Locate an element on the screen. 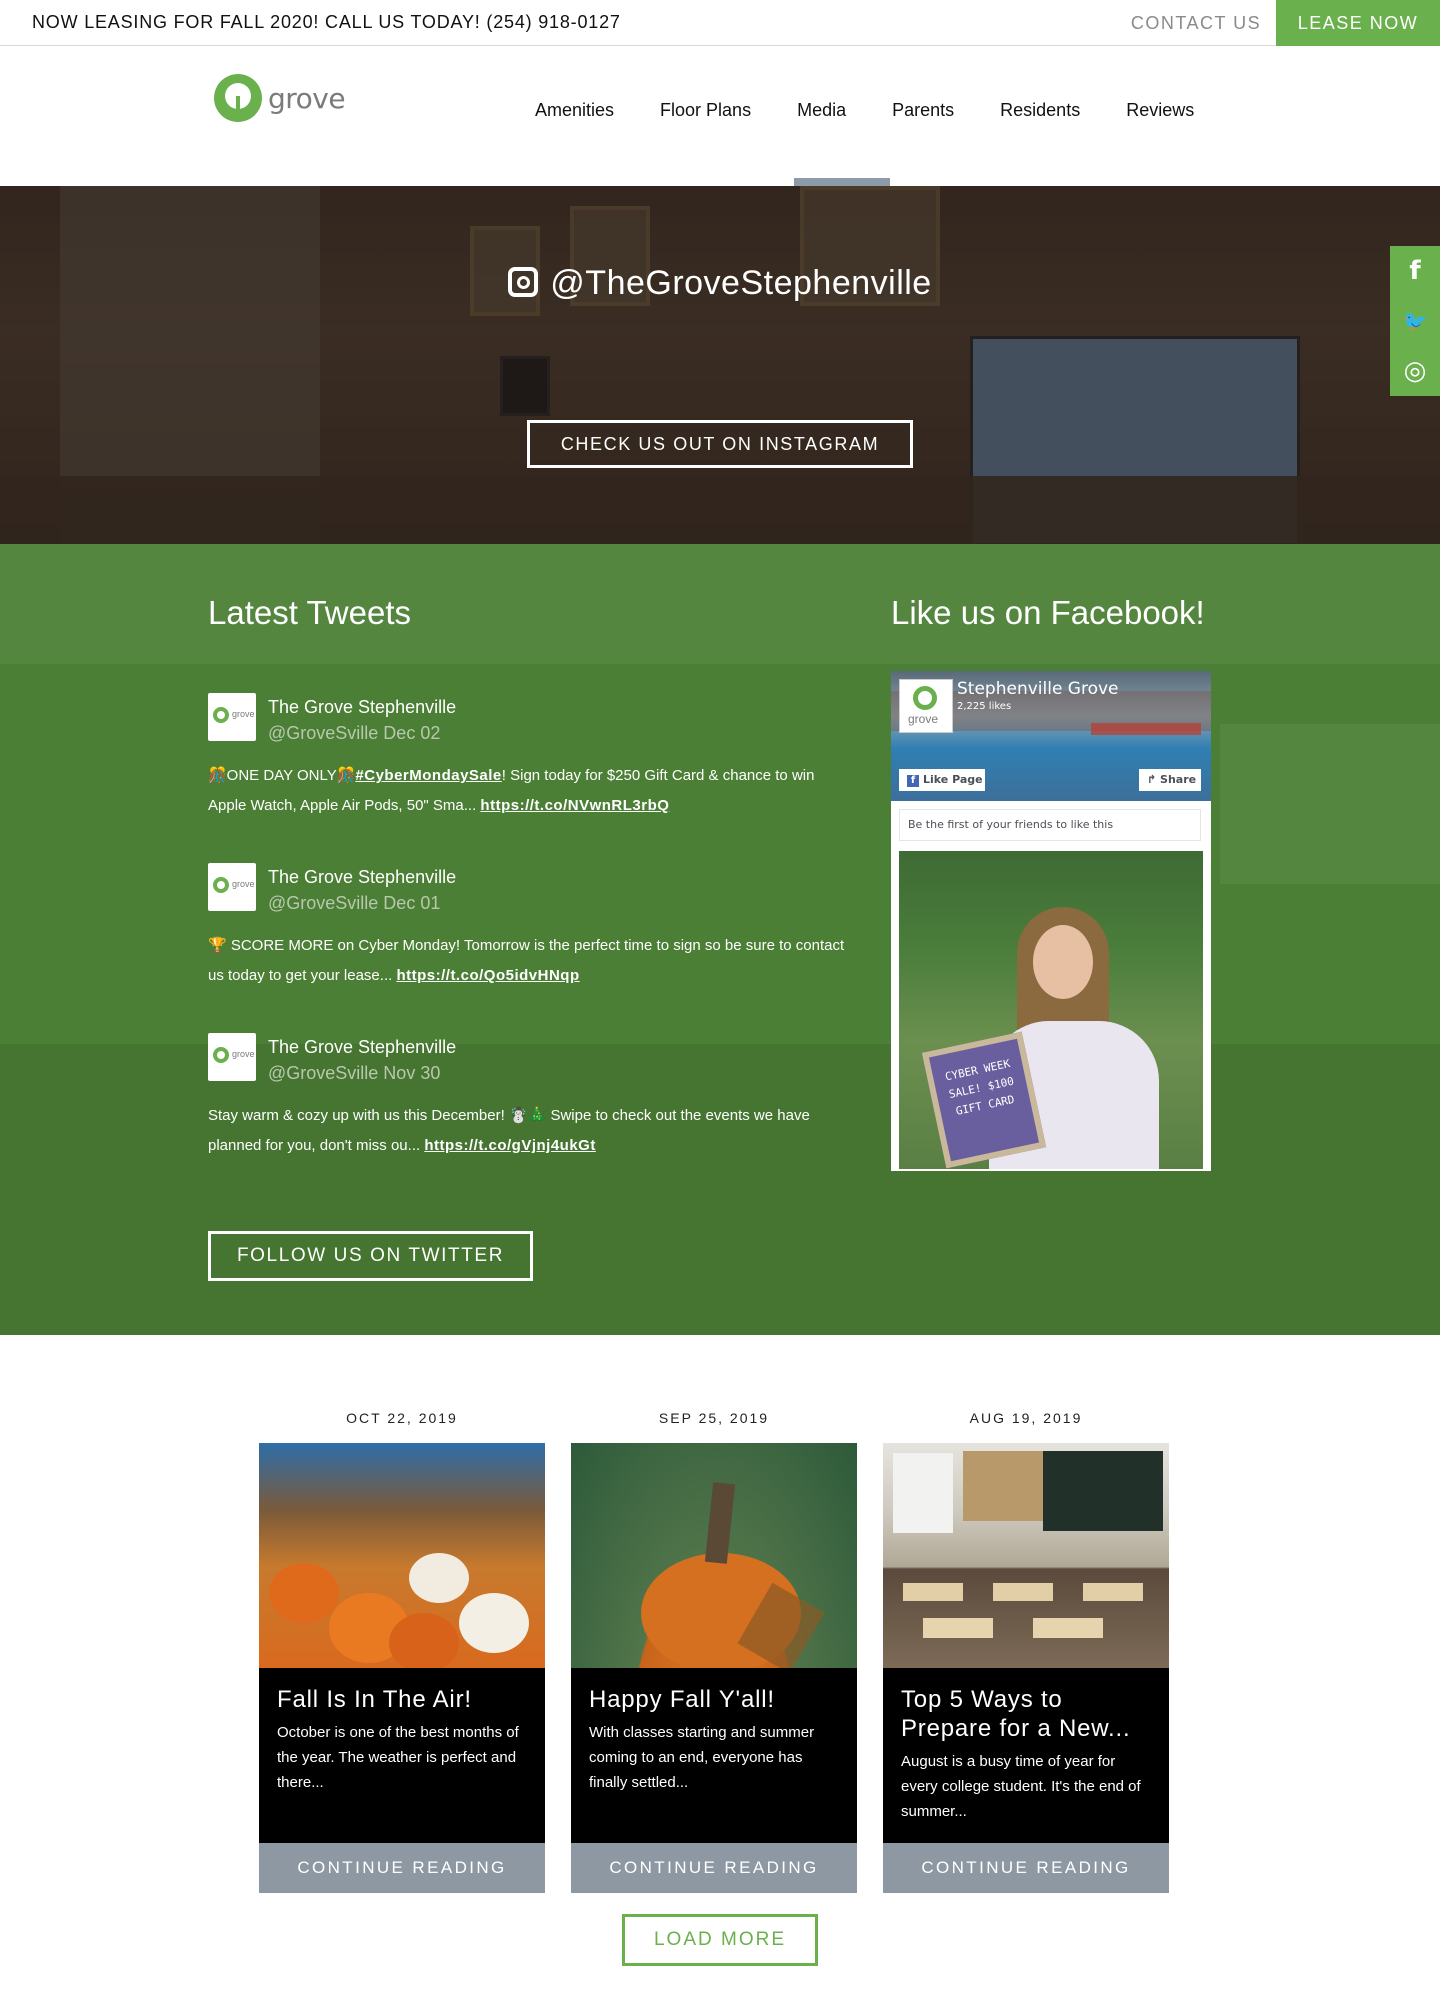  nav-reviews: Reviews is located at coordinates (1160, 110).